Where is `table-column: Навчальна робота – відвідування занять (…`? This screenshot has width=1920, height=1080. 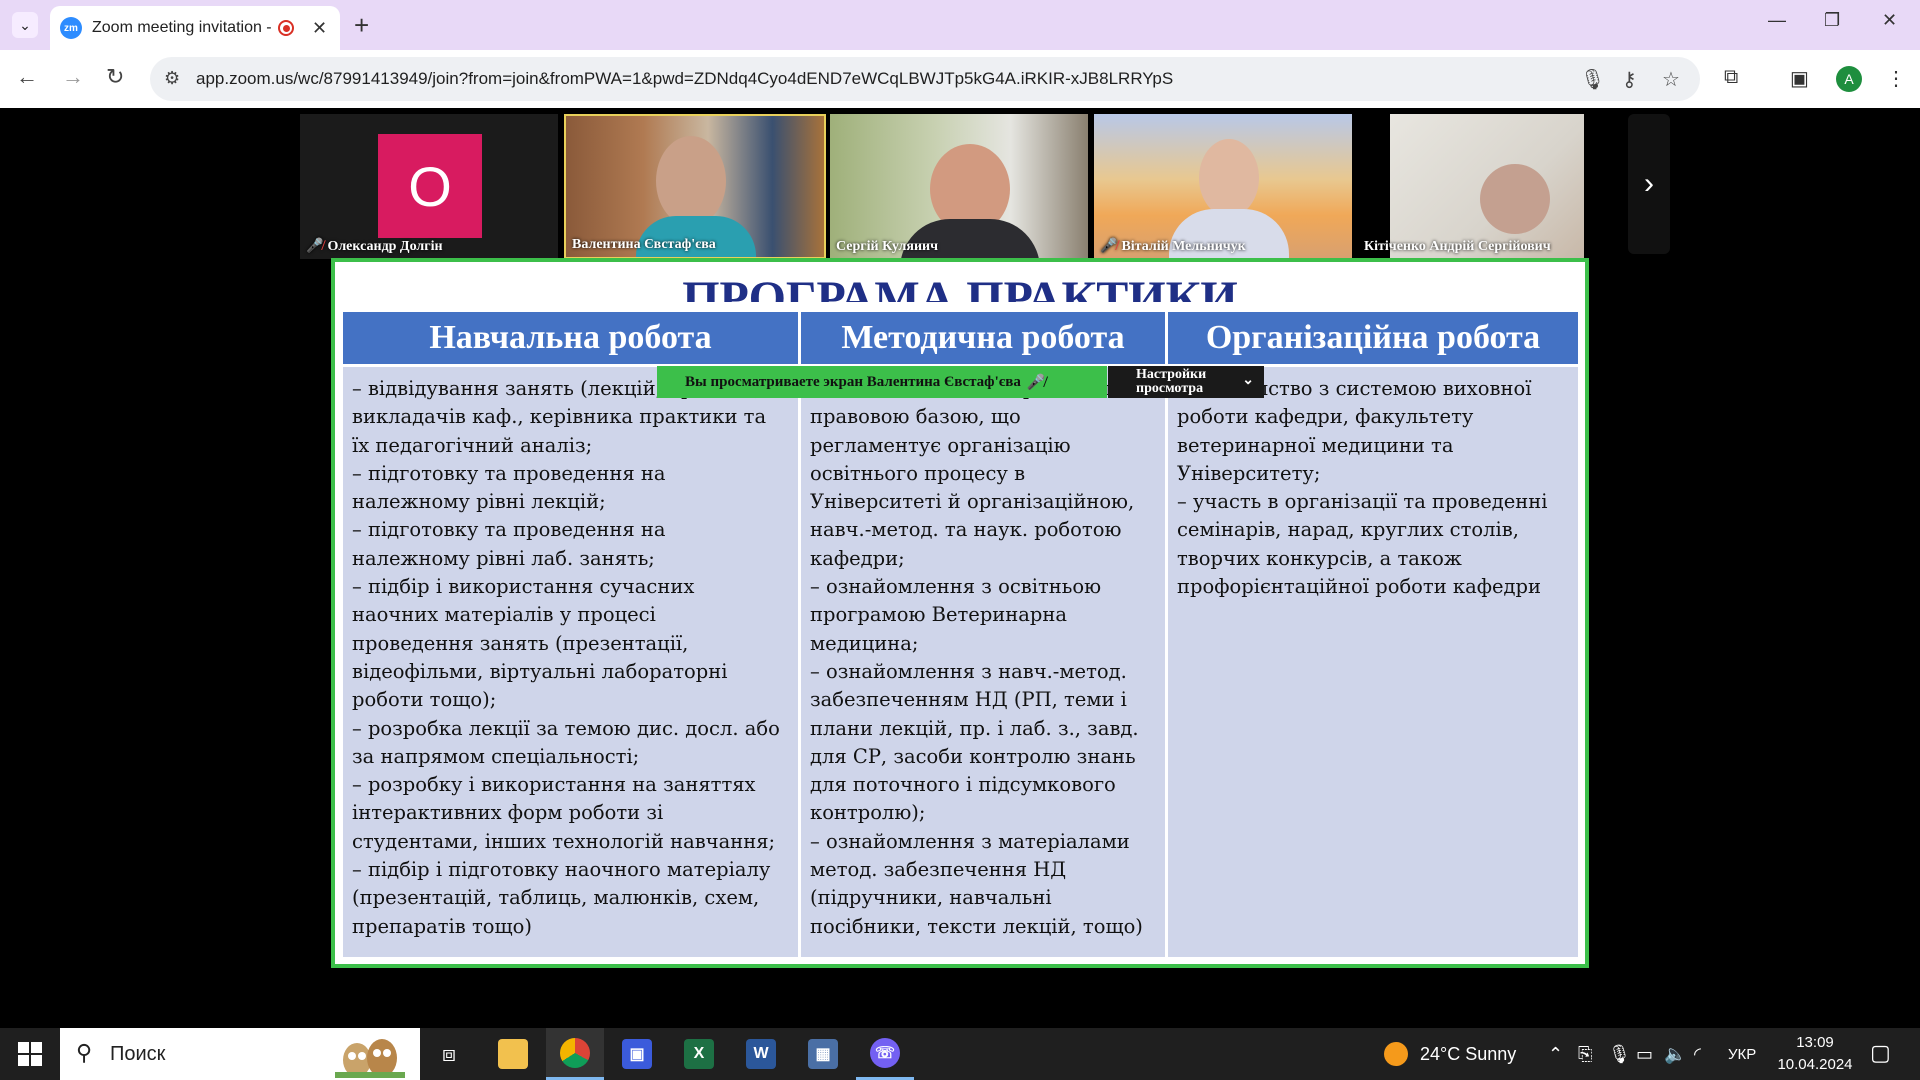
table-column: Навчальна робота – відвідування занять (… is located at coordinates (570, 634).